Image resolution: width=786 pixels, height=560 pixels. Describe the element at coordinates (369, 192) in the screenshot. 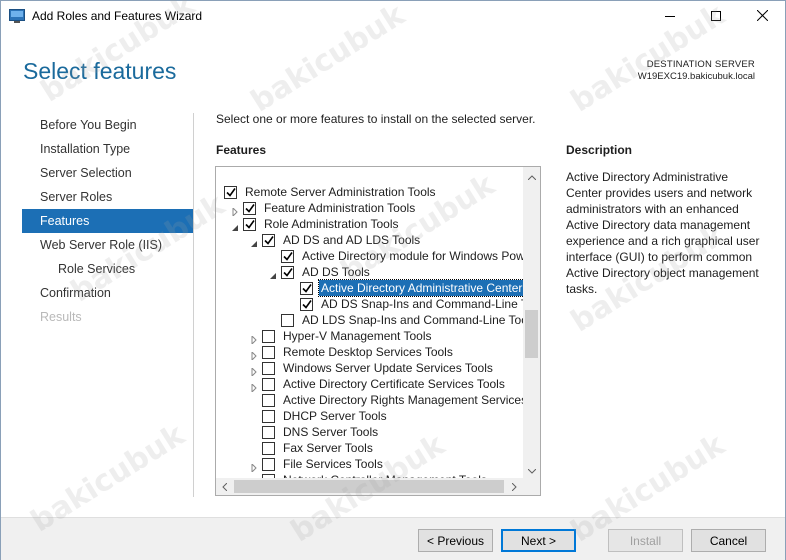

I see `tree-item: Remote Server Administration Tools` at that location.